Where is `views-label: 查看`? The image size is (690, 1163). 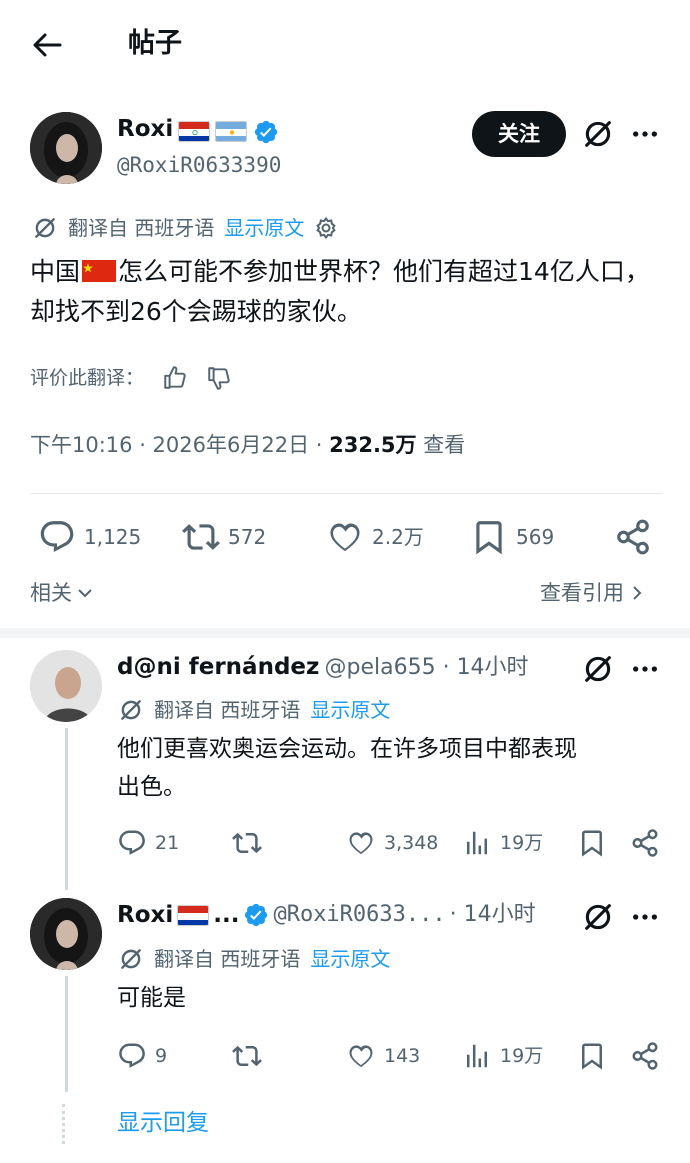 views-label: 查看 is located at coordinates (441, 445).